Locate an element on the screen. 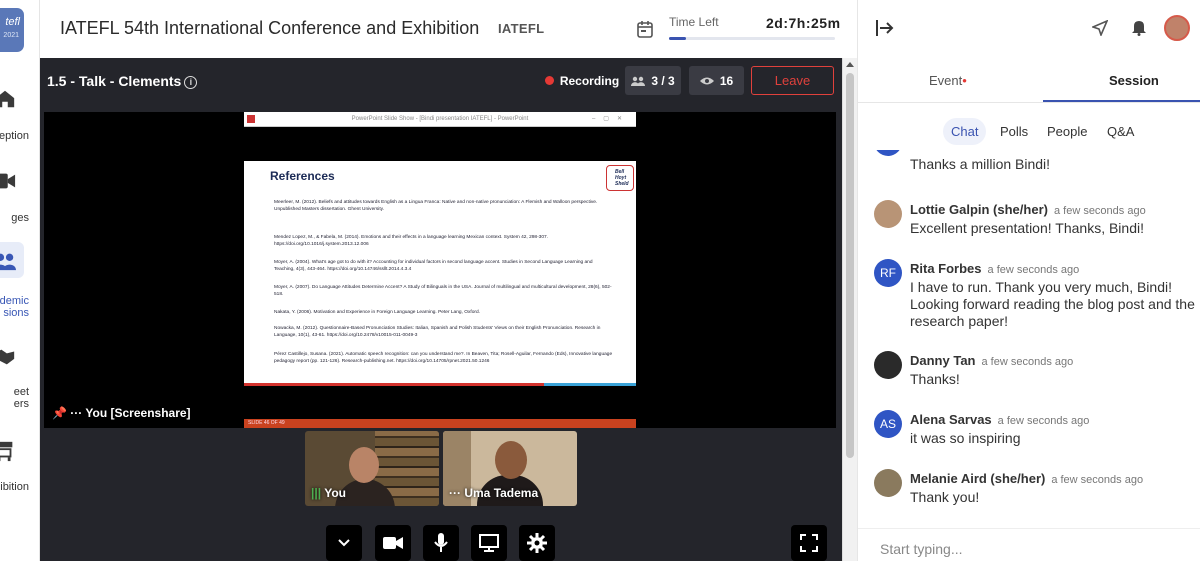  sender-name: Lottie Galpin (she/her) is located at coordinates (979, 209).